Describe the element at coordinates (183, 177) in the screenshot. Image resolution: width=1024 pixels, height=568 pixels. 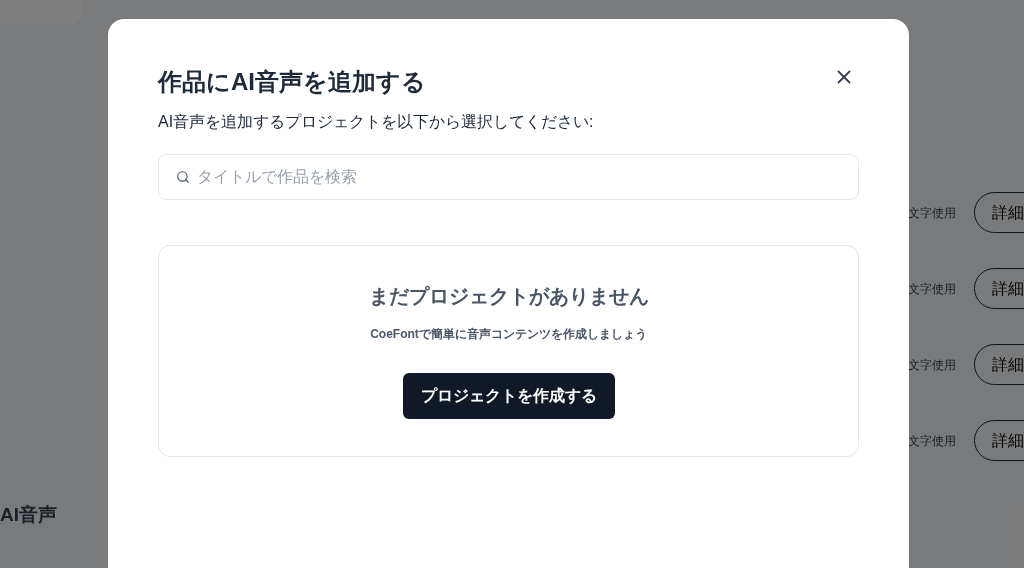
I see `search-icon` at that location.